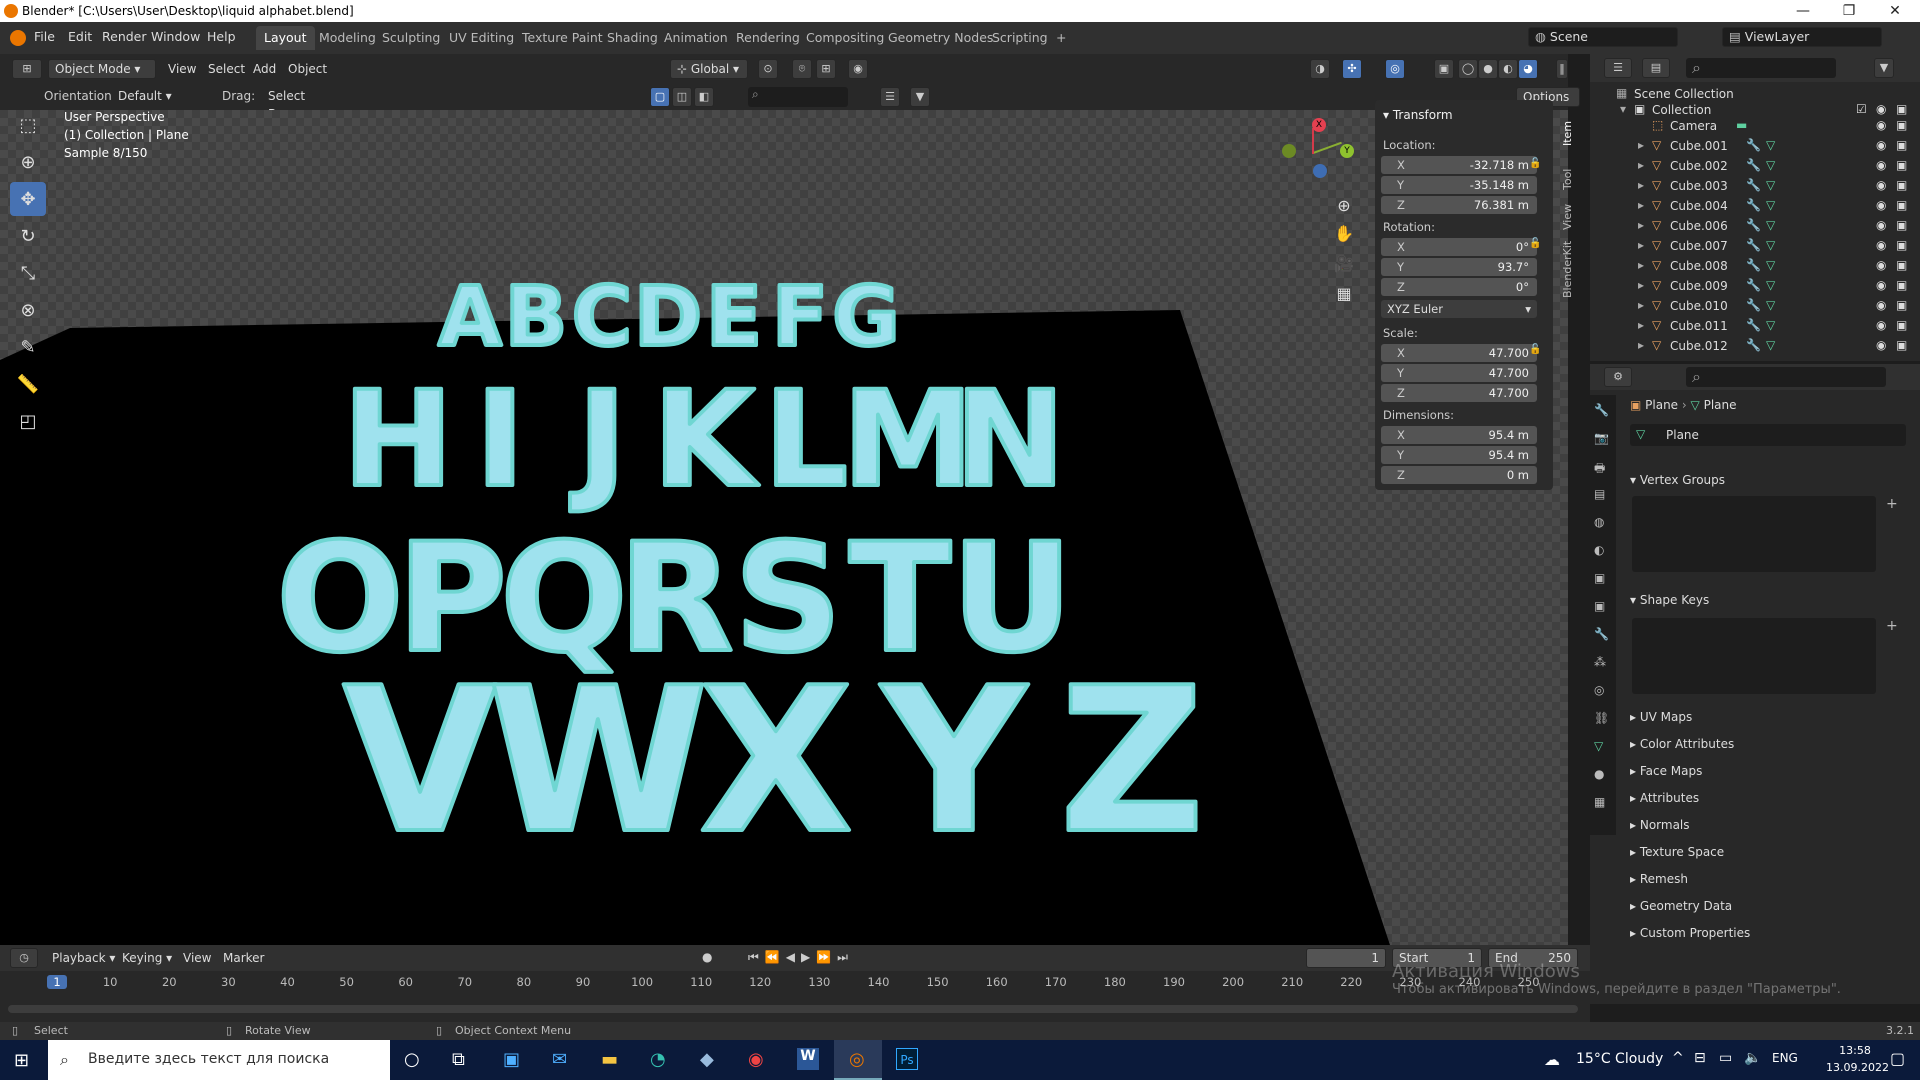 This screenshot has width=1920, height=1080. Describe the element at coordinates (1769, 721) in the screenshot. I see `property-section-header: ▸ UV Maps` at that location.